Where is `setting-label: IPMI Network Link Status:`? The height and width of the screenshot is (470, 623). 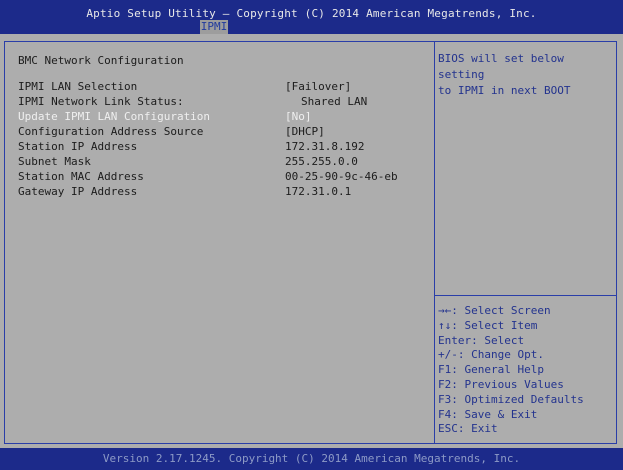 setting-label: IPMI Network Link Status: is located at coordinates (101, 101).